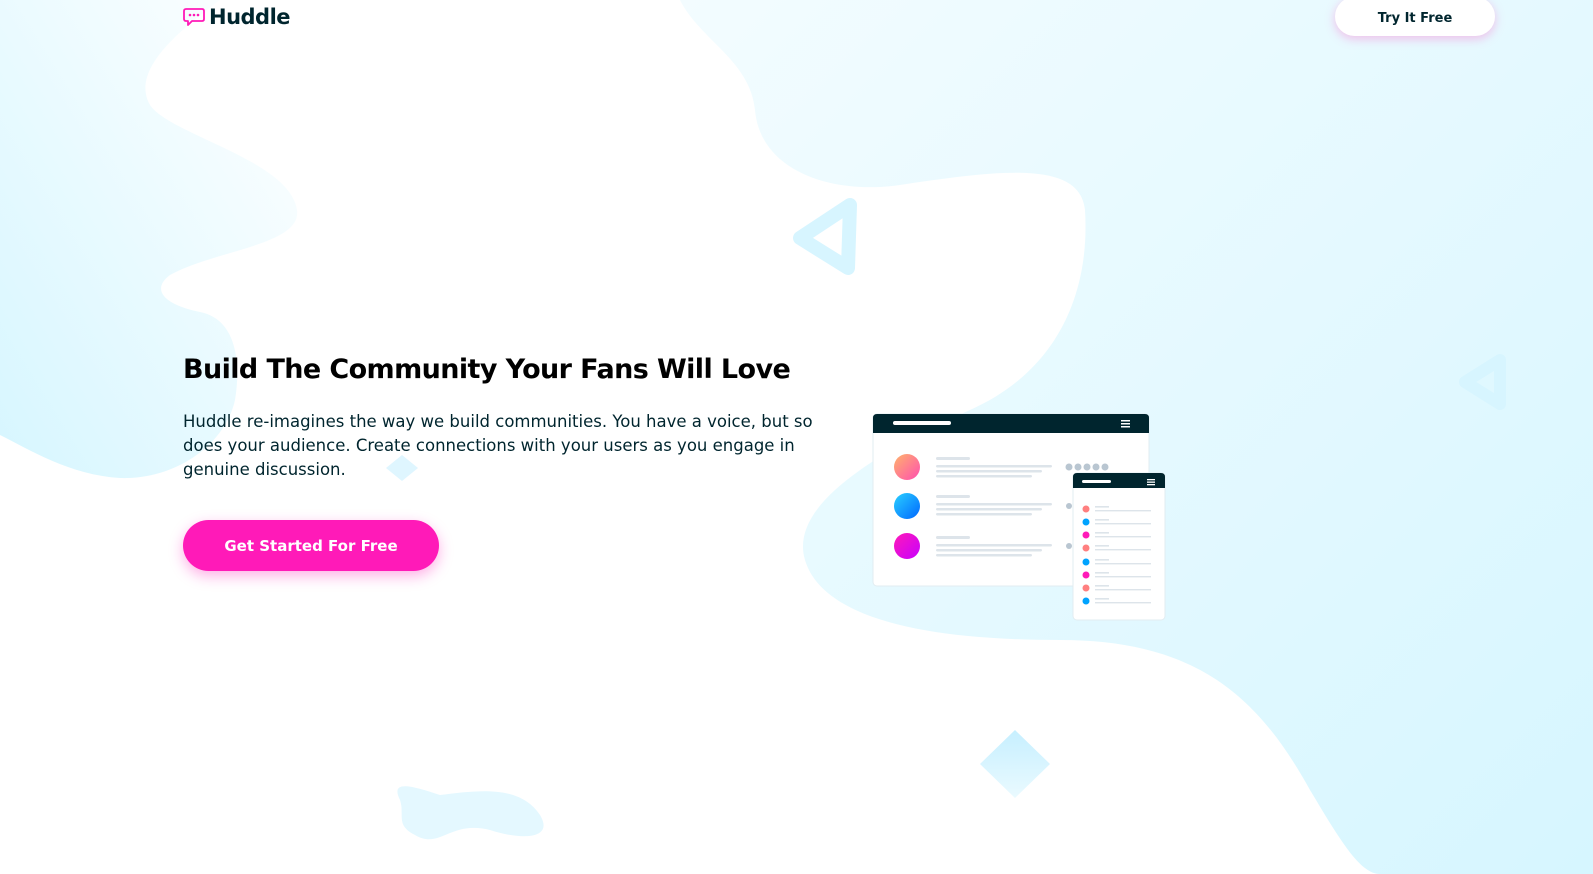 The height and width of the screenshot is (874, 1593). What do you see at coordinates (825, 236) in the screenshot?
I see `triangle-shape-top` at bounding box center [825, 236].